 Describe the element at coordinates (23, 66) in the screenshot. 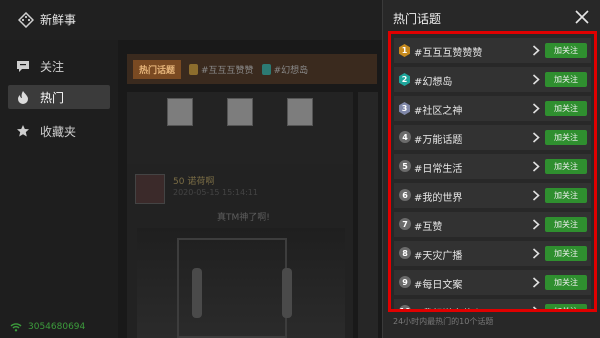

I see `chat-bubble-icon` at that location.